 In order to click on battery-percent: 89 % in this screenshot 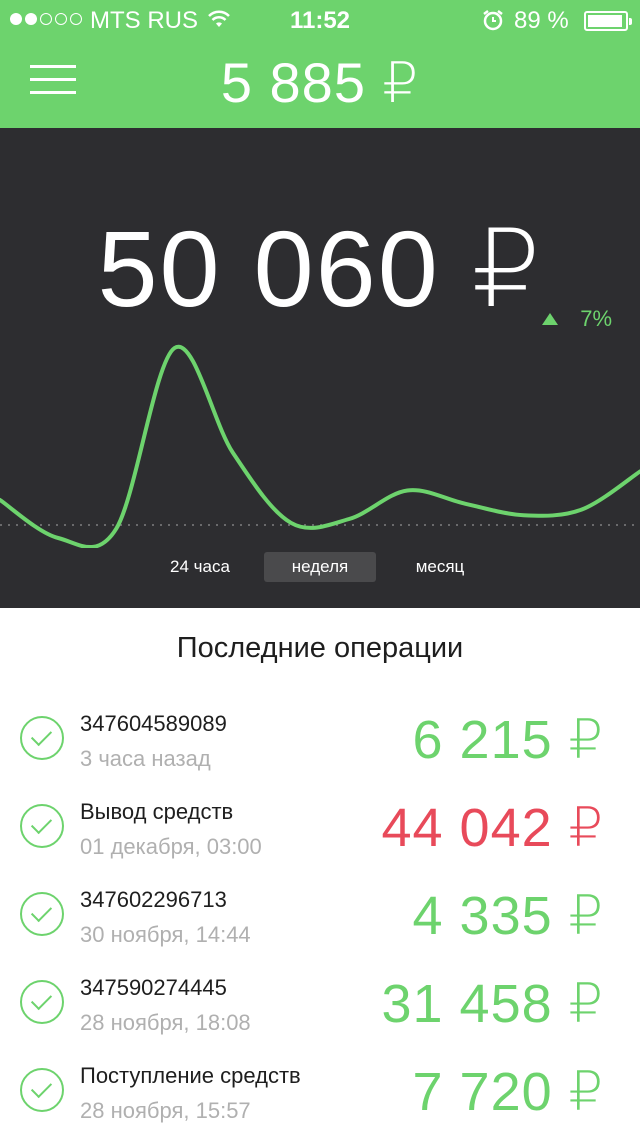, I will do `click(541, 20)`.